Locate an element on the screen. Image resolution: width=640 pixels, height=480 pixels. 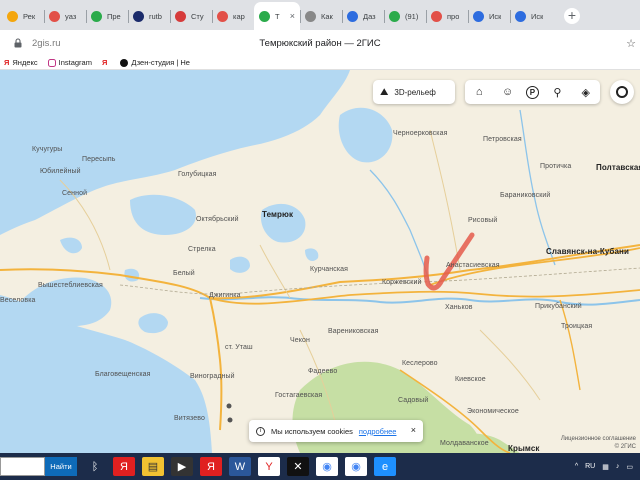
tab-5: кар is located at coordinates (233, 16).